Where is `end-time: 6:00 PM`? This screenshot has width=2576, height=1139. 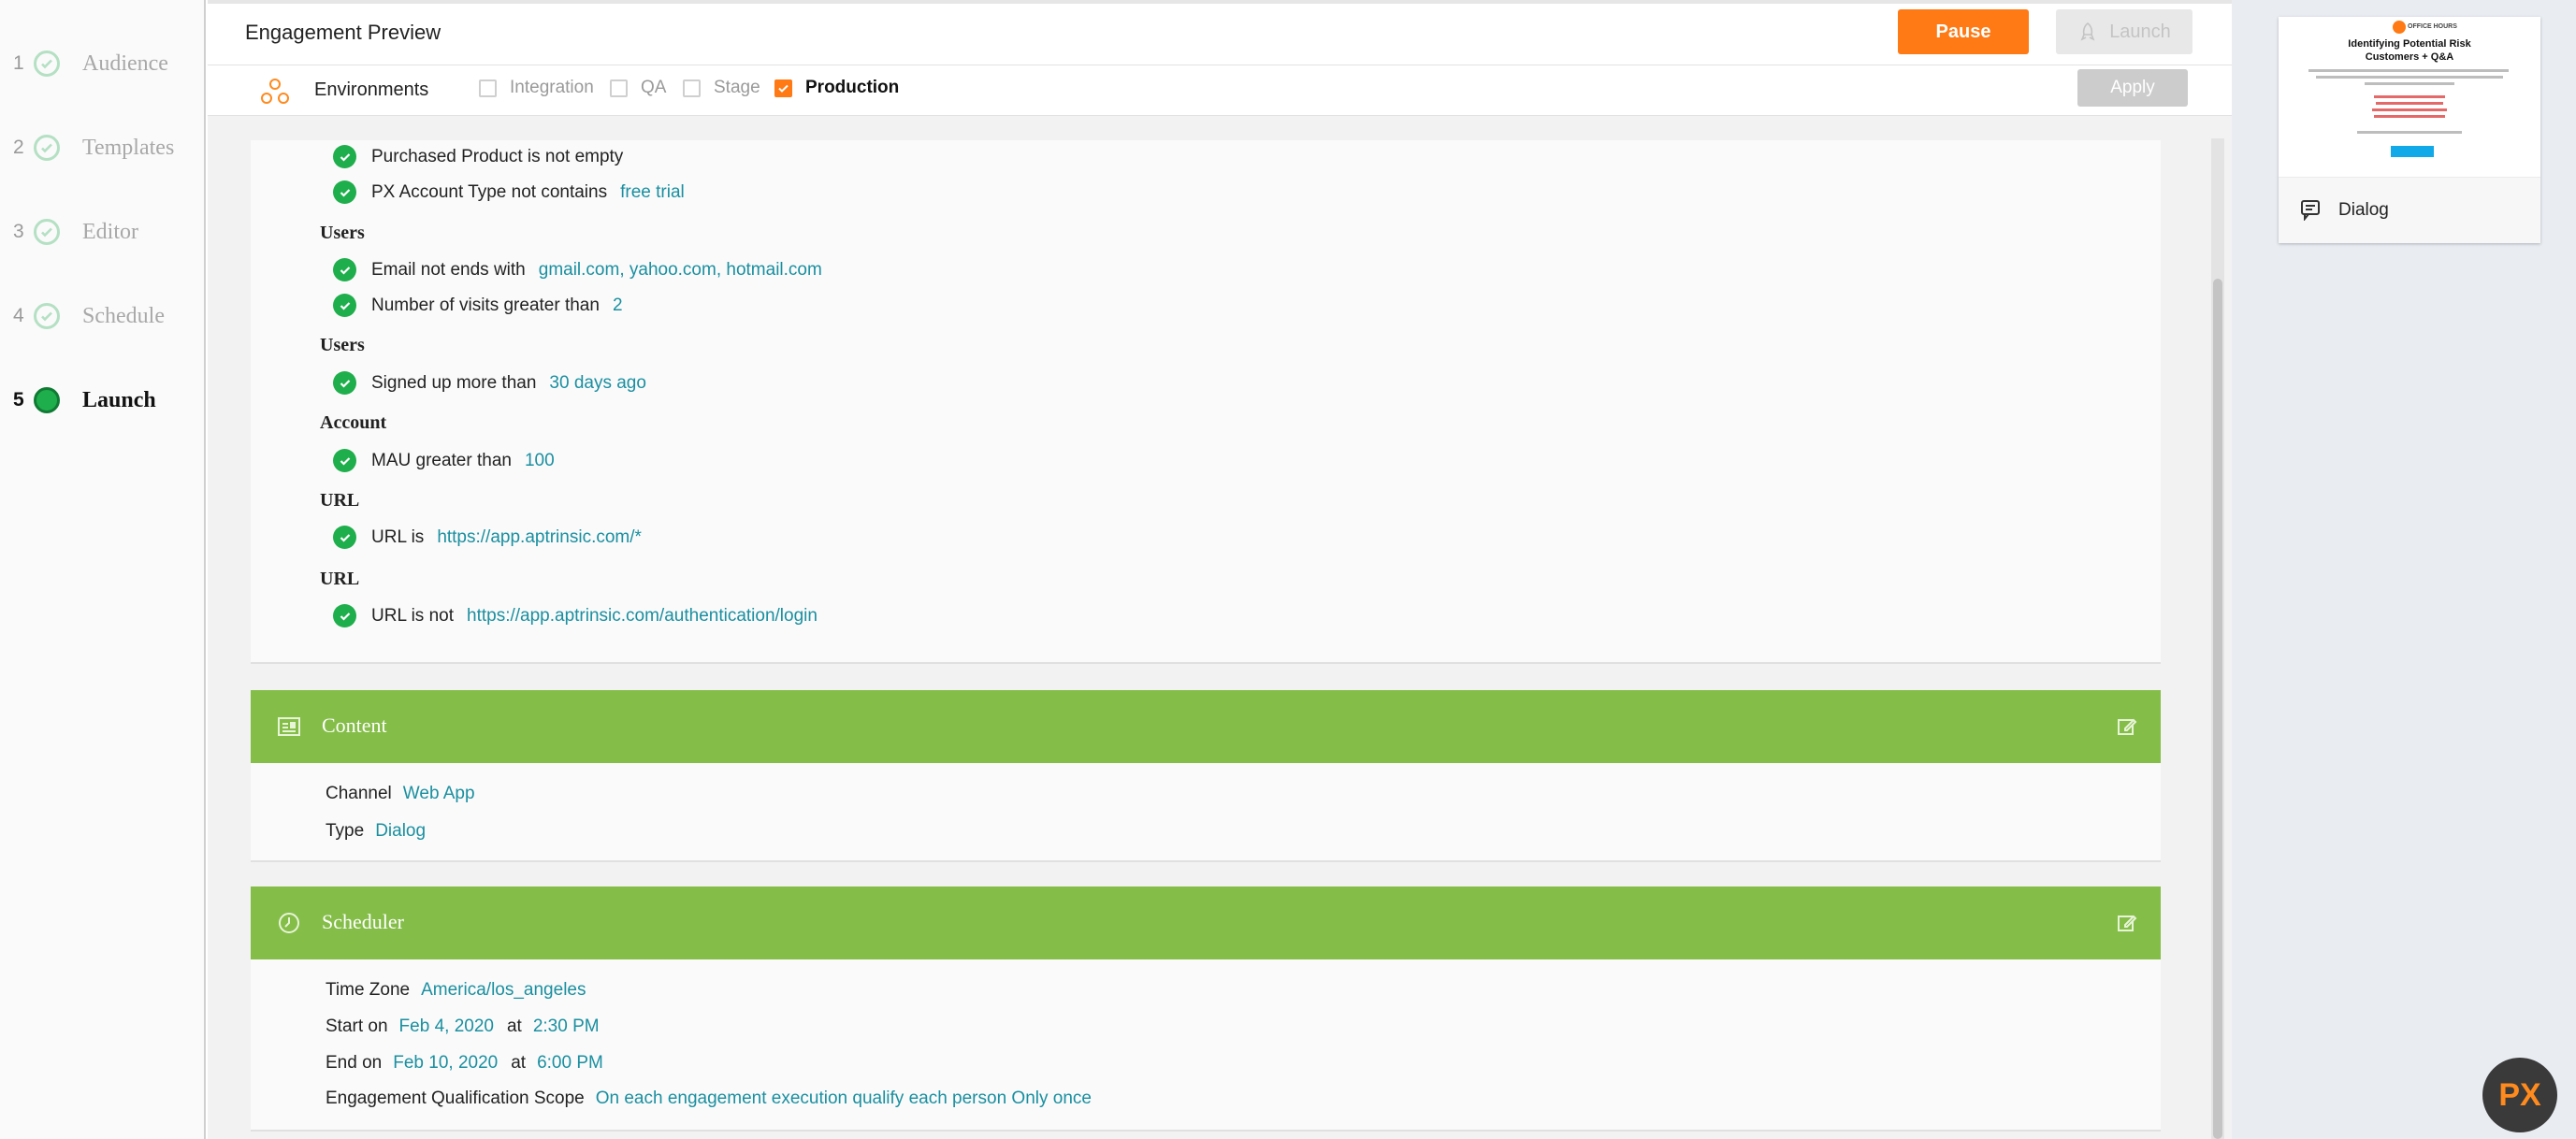
end-time: 6:00 PM is located at coordinates (570, 1063).